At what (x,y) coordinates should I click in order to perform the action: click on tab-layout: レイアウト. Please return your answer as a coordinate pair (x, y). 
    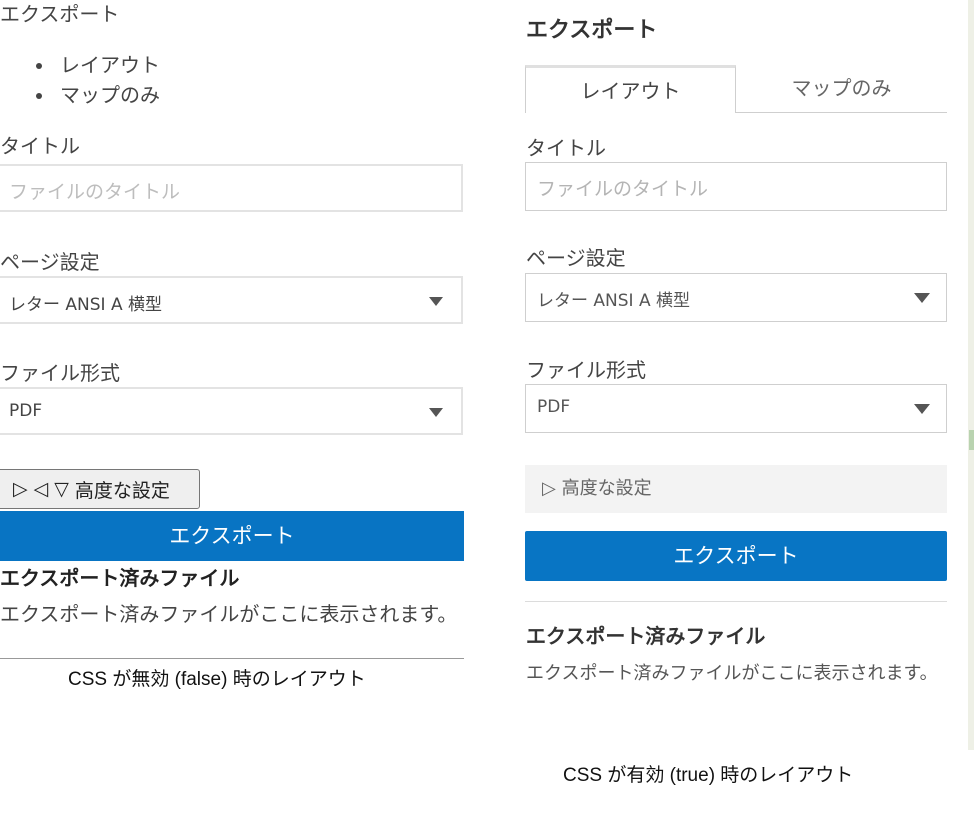
    Looking at the image, I should click on (630, 89).